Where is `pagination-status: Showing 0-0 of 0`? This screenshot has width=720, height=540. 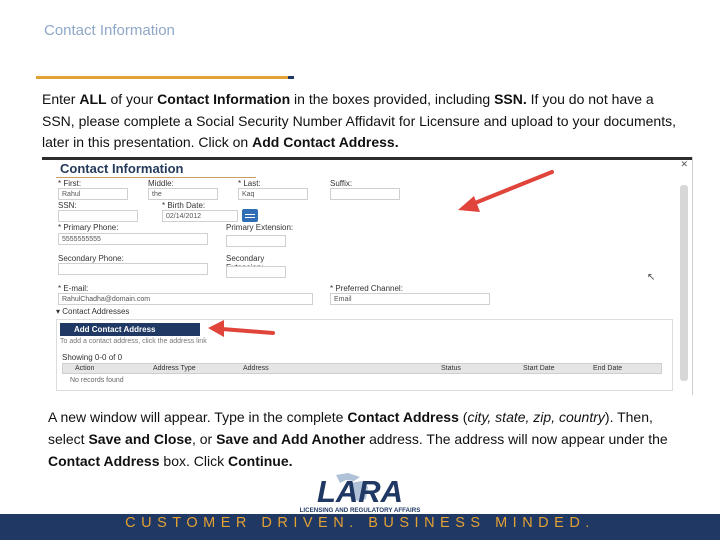
pagination-status: Showing 0-0 of 0 is located at coordinates (92, 357).